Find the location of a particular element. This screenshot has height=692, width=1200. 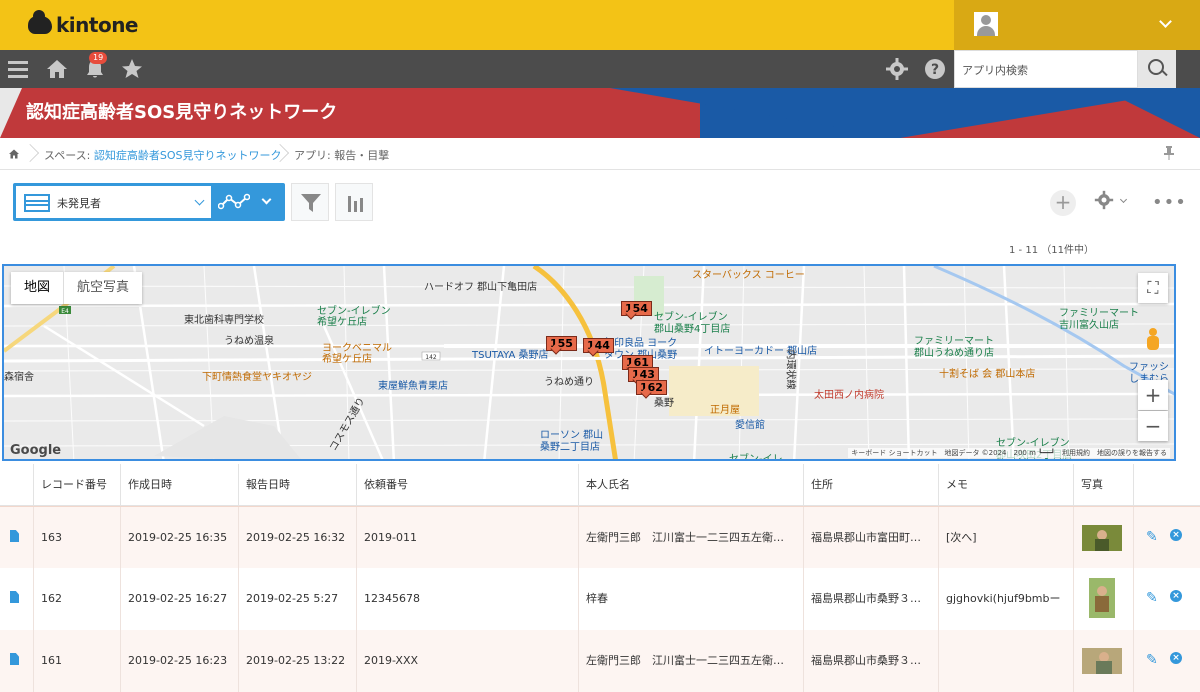

cell-created: 2019-02-25 16:35 is located at coordinates (179, 538).